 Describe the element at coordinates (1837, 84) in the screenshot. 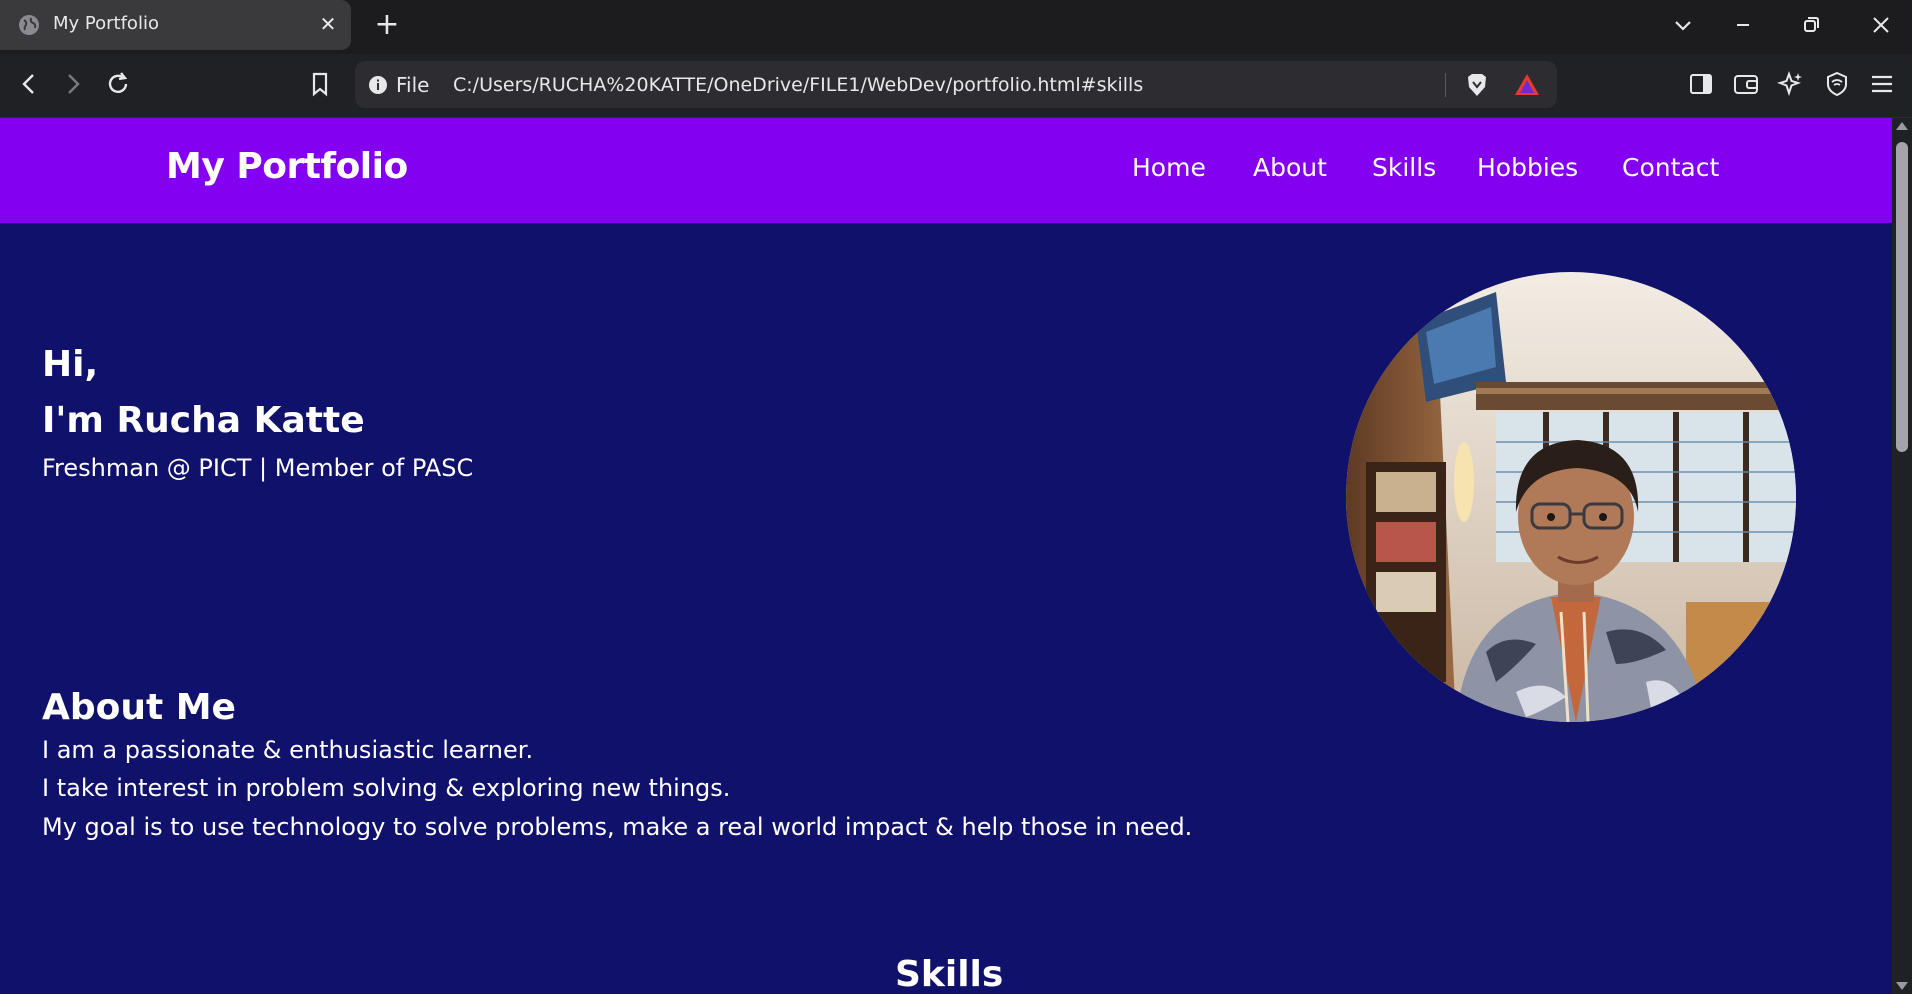

I see `vpn-shield-icon` at that location.